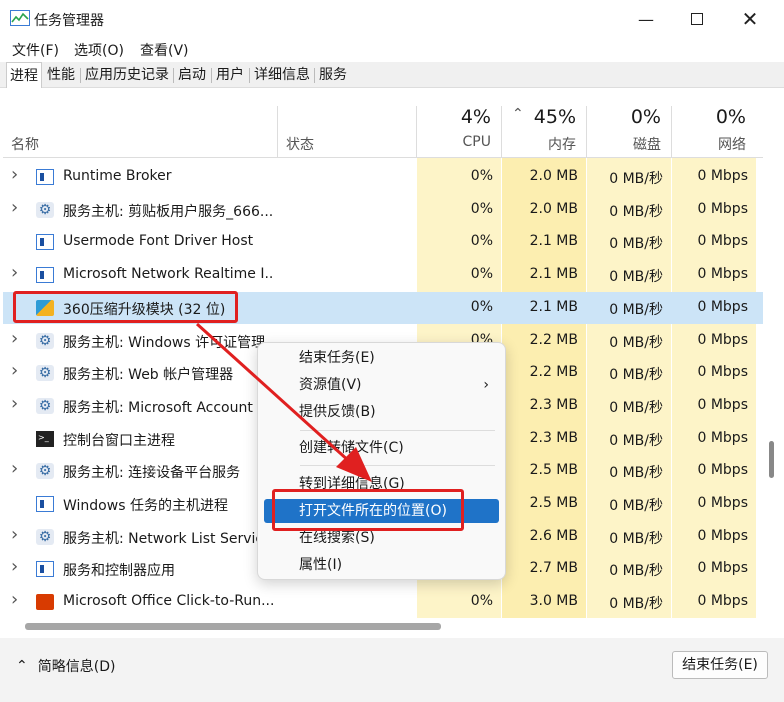 Image resolution: width=784 pixels, height=702 pixels. Describe the element at coordinates (730, 117) in the screenshot. I see `network-percent: 0%` at that location.